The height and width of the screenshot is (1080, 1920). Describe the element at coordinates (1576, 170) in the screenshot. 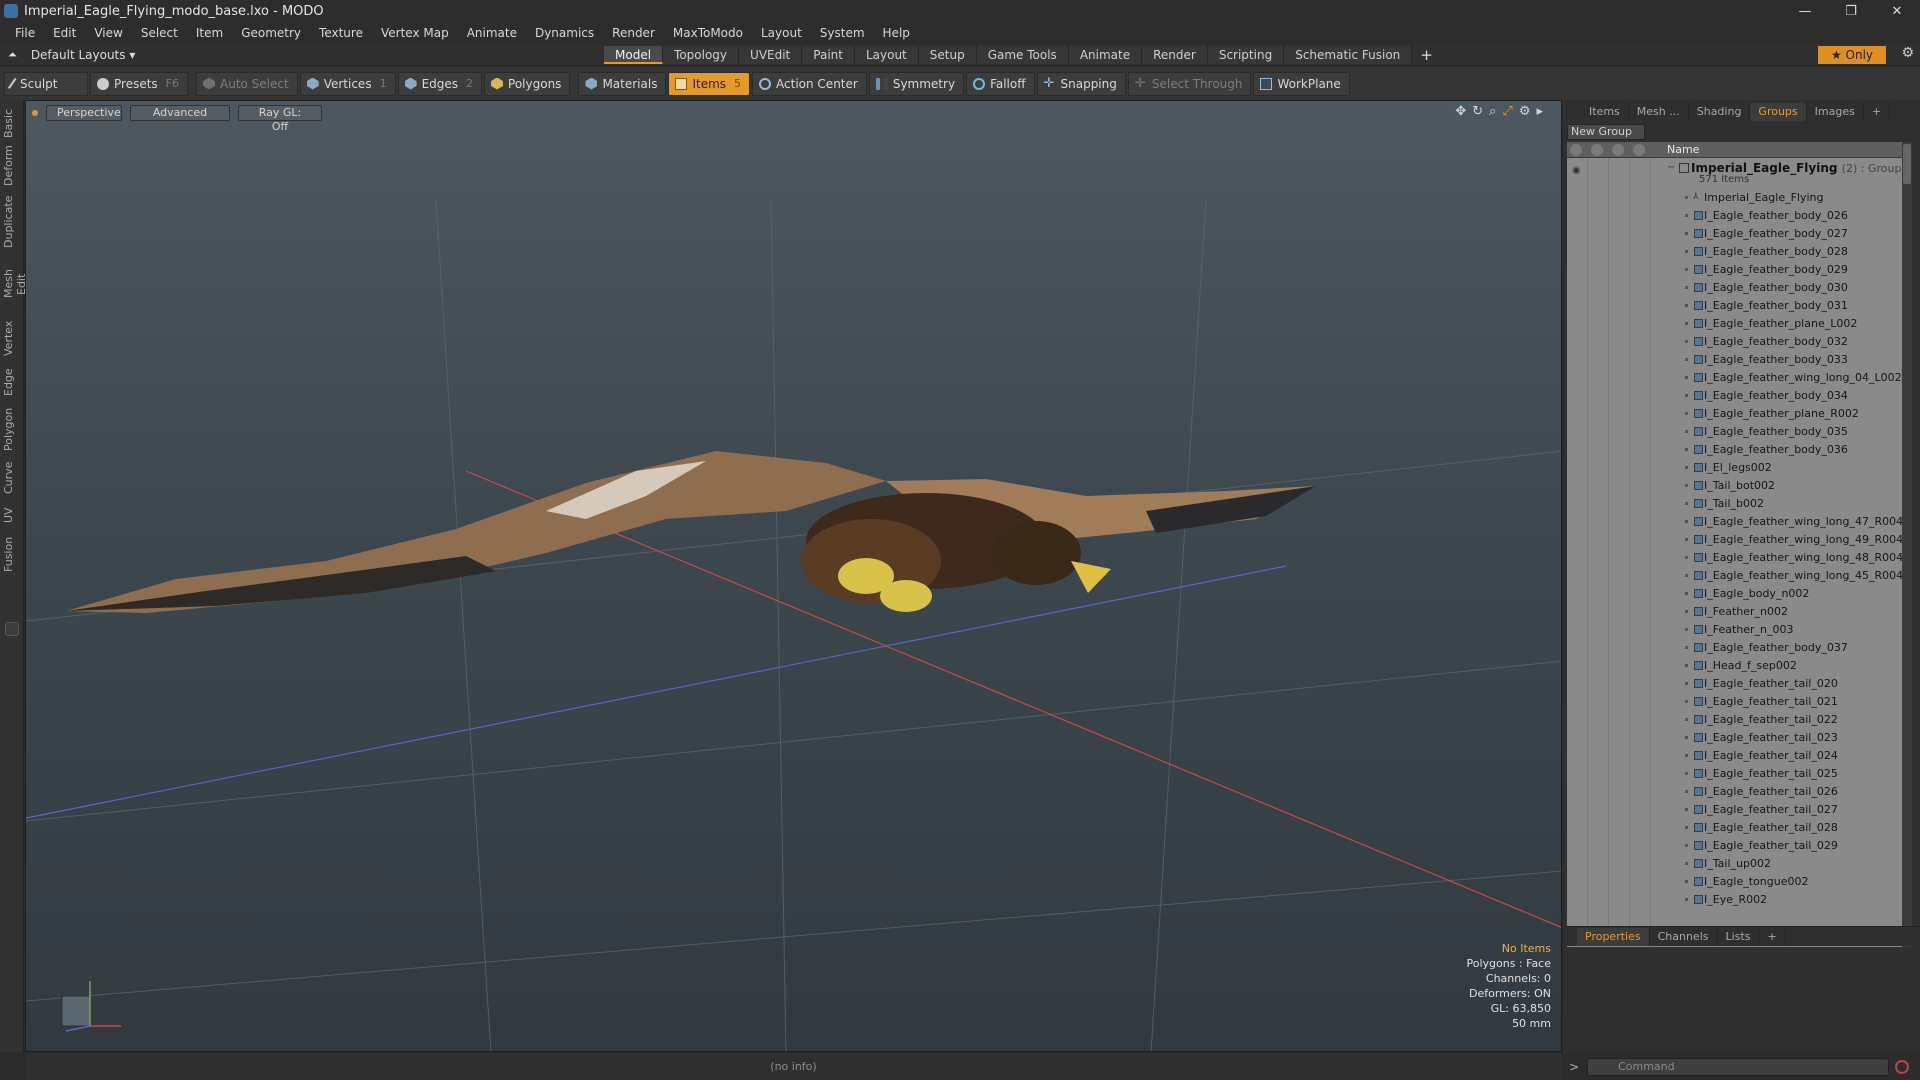

I see `visibility-eye-icon: ◉` at that location.